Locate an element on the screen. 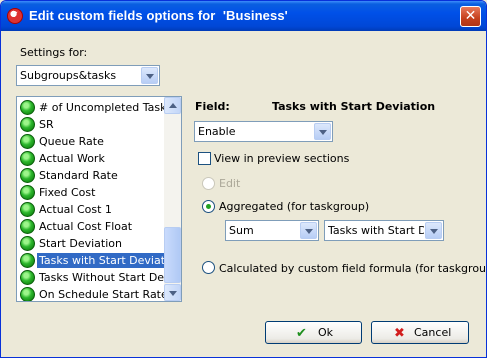 The height and width of the screenshot is (358, 487). list-item-label: On Schedule Start Rate is located at coordinates (103, 294).